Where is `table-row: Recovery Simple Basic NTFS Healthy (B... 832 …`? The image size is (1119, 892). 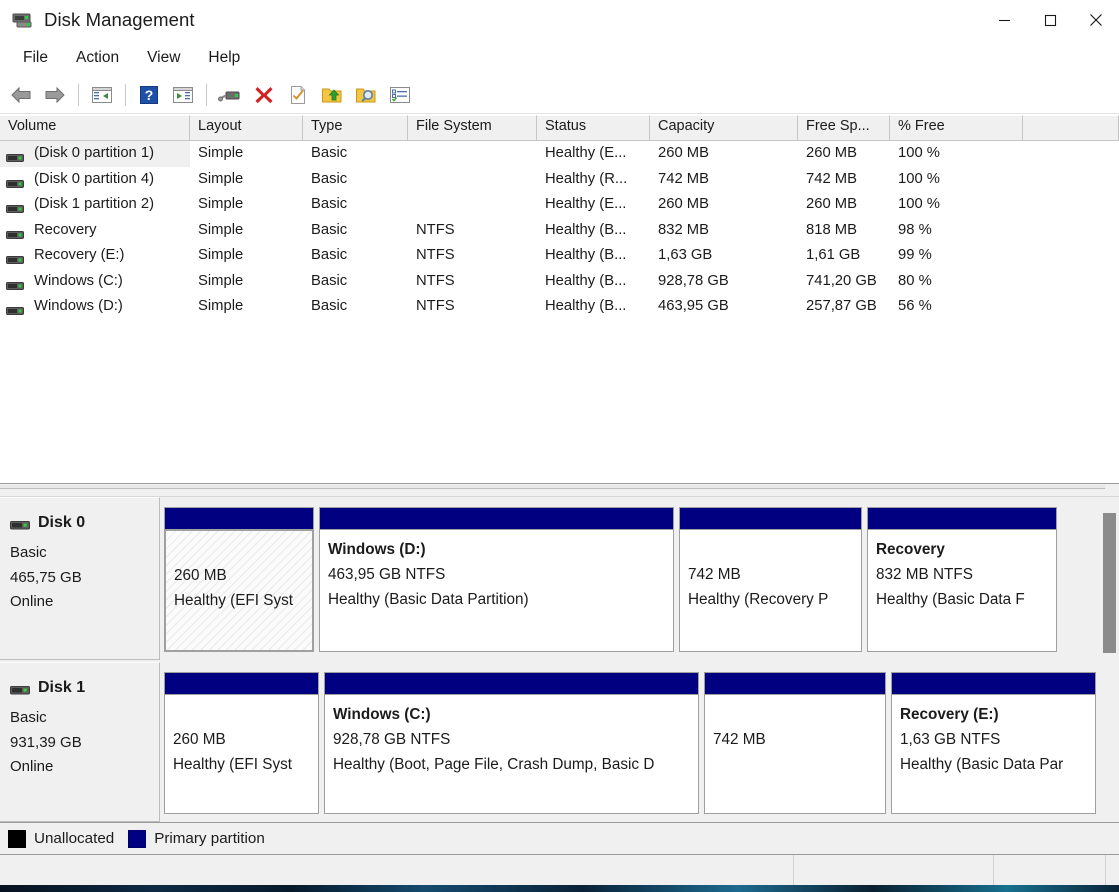
table-row: Recovery Simple Basic NTFS Healthy (B... 832 … is located at coordinates (559, 231).